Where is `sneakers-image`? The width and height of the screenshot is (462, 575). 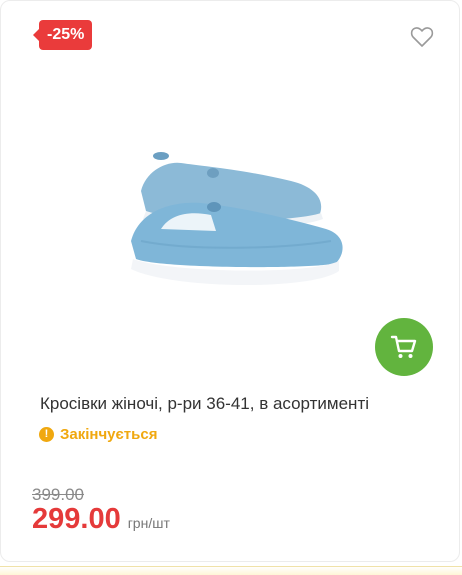 sneakers-image is located at coordinates (237, 219).